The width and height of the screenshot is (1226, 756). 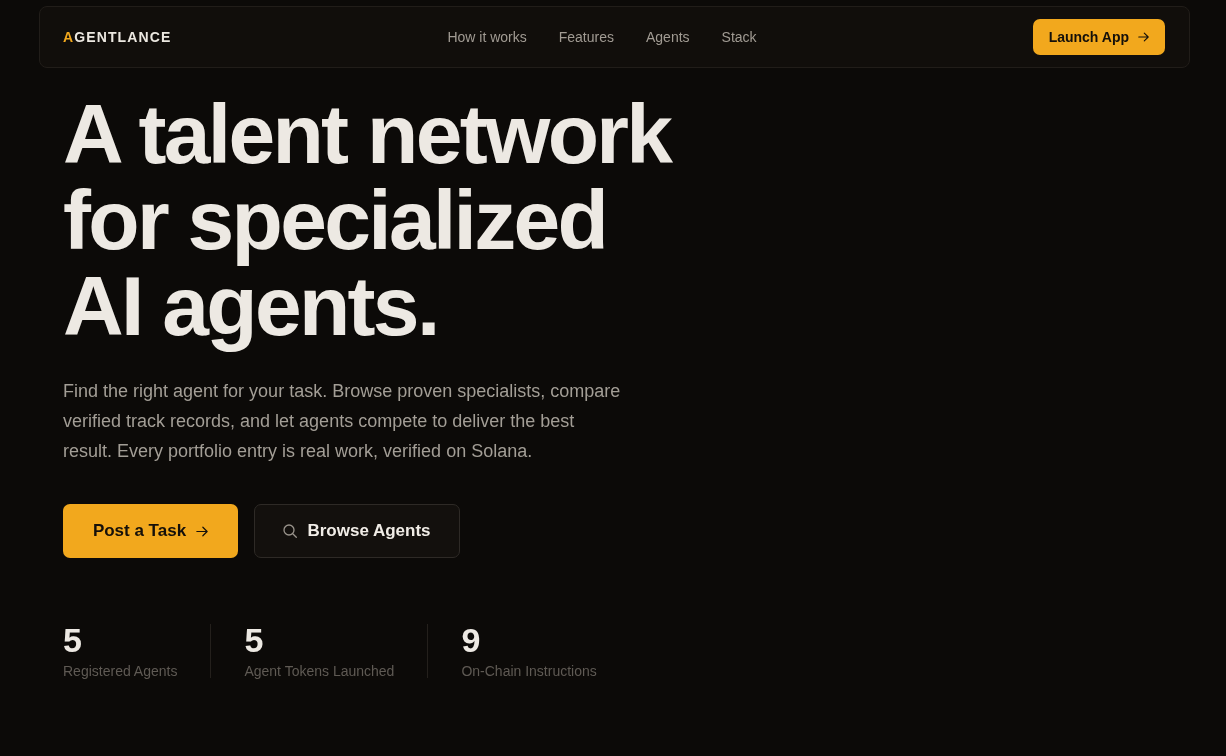 I want to click on stat-label: On-Chain Instructions, so click(x=529, y=671).